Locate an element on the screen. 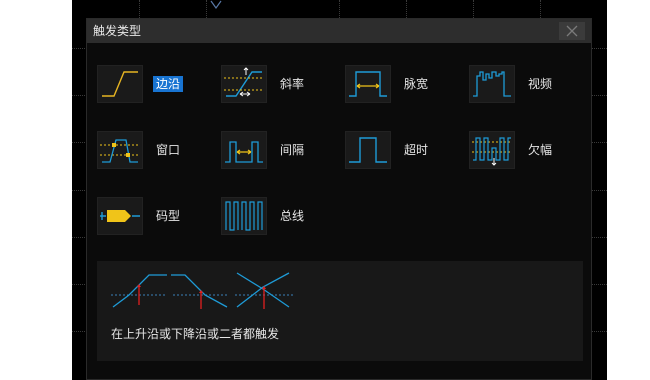 The width and height of the screenshot is (650, 380). video-trigger-icon is located at coordinates (492, 84).